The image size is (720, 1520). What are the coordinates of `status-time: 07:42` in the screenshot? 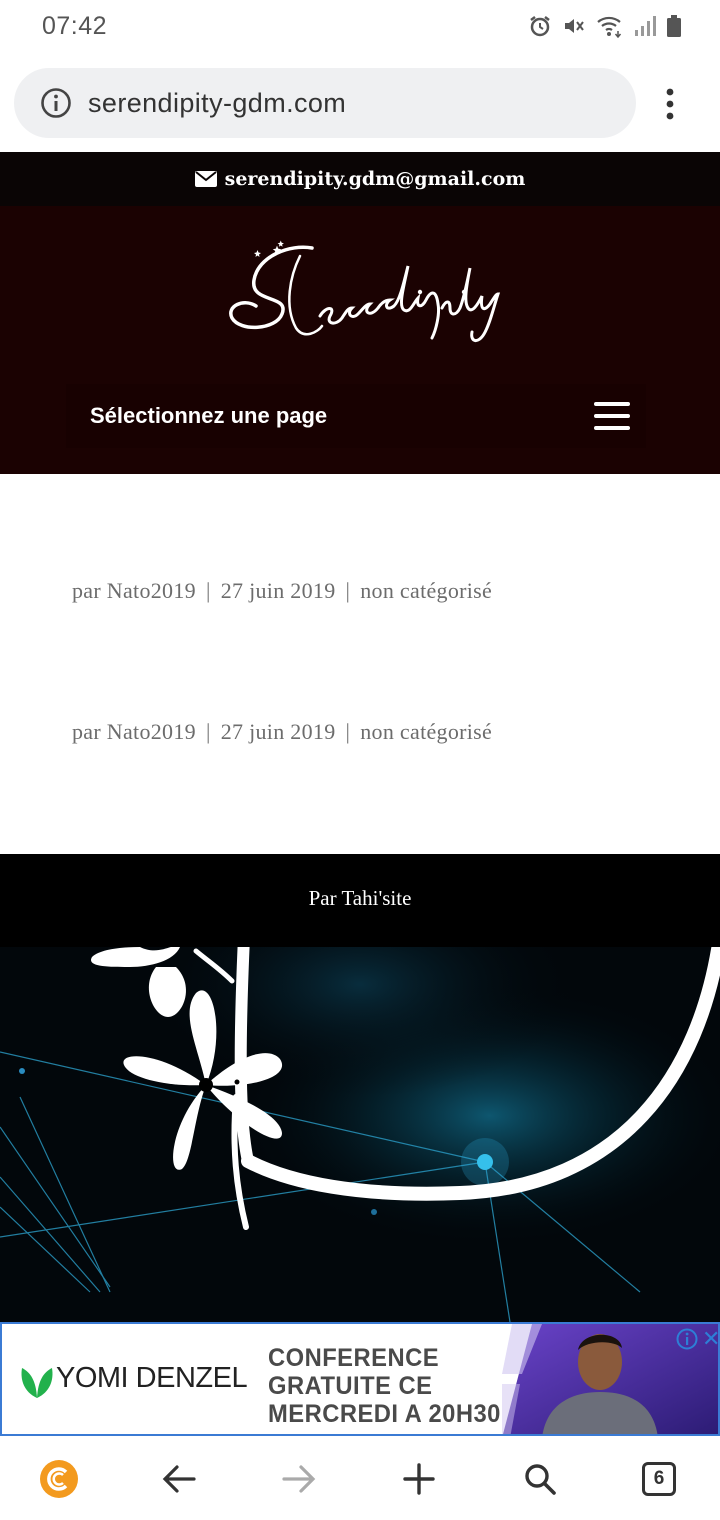 It's located at (75, 26).